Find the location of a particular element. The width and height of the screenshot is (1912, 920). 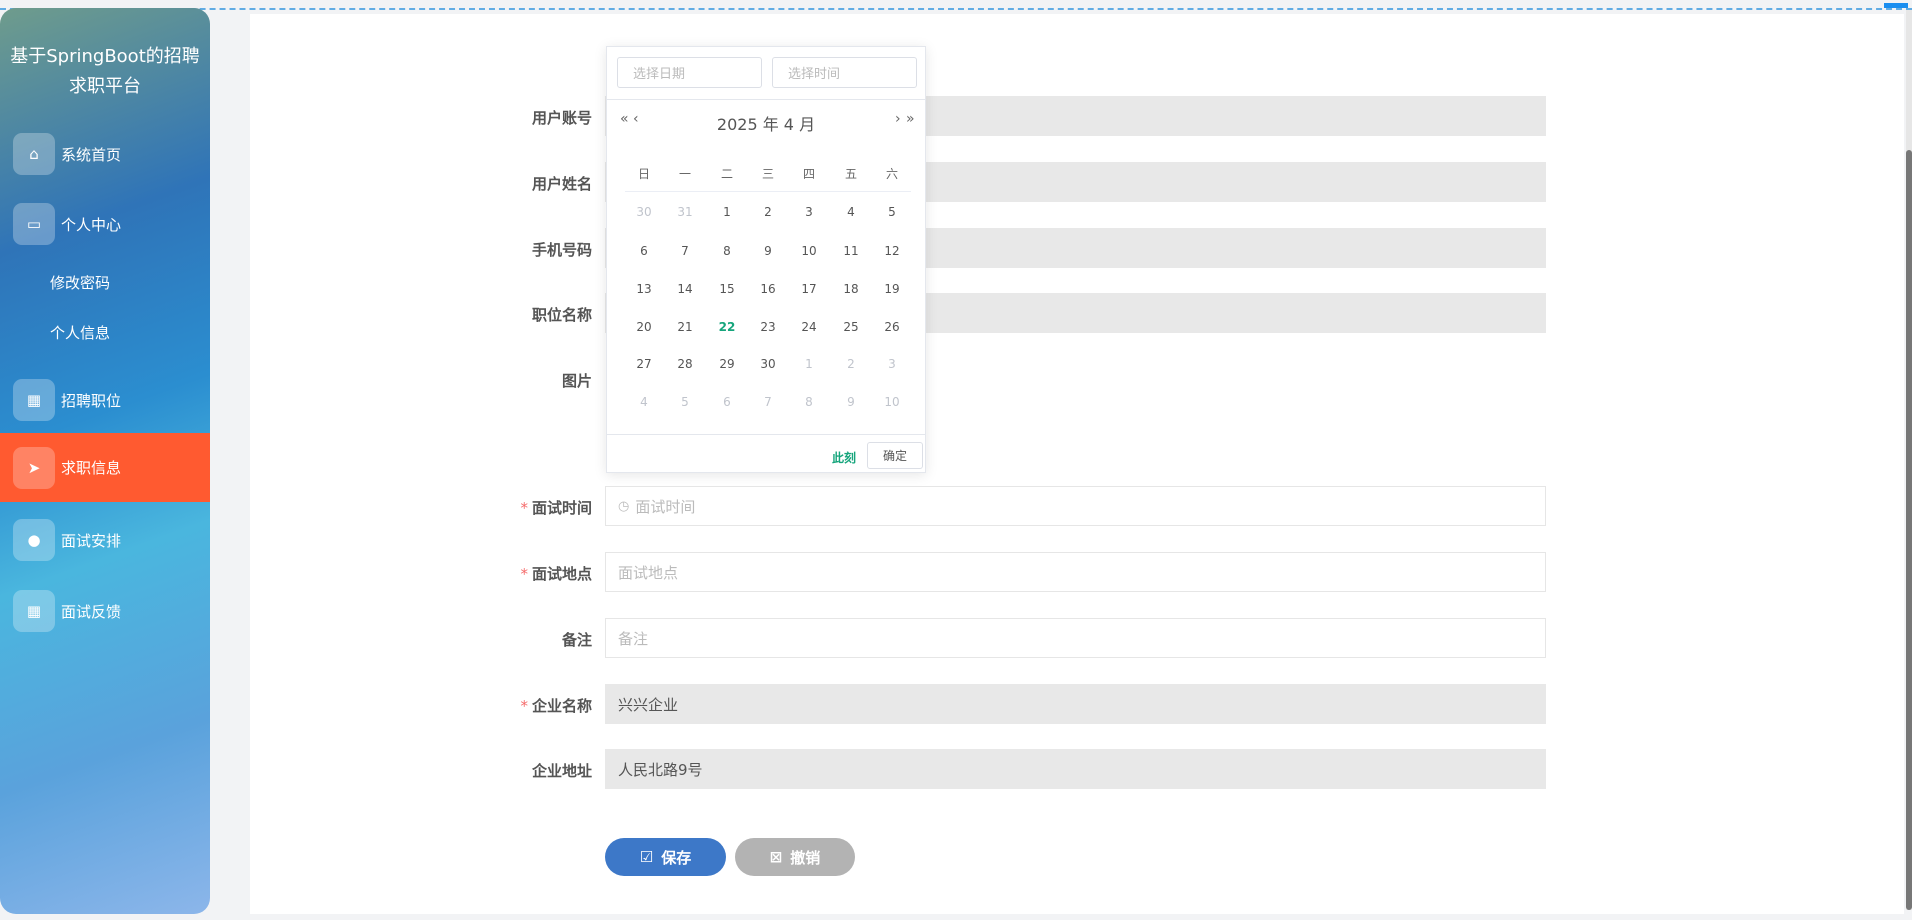

calendar-day: 16 is located at coordinates (768, 289).